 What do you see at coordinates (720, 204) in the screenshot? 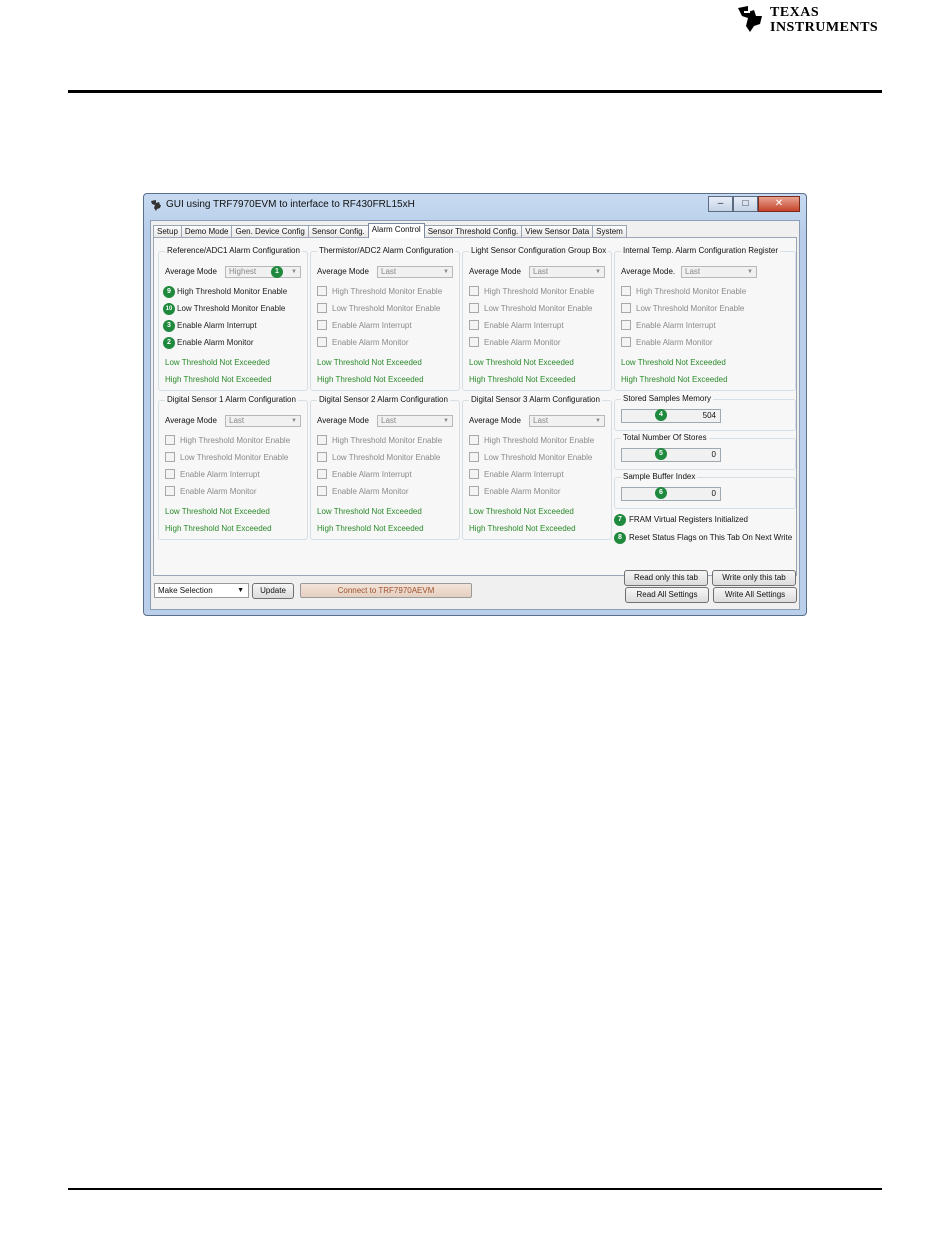
I see `minimize-button: ‒` at bounding box center [720, 204].